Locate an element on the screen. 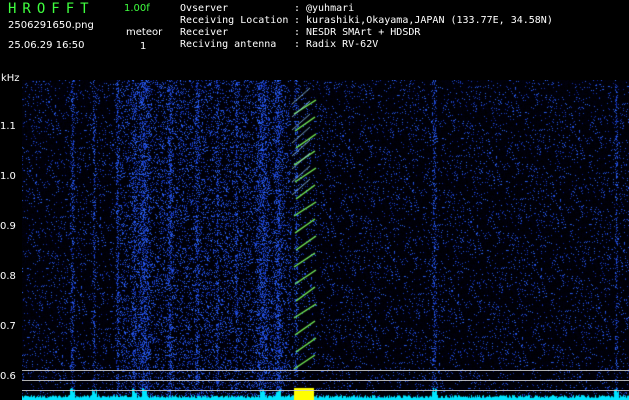 The height and width of the screenshot is (400, 629). info-receiver: Receiver: NESDR SMArt + HDSDR is located at coordinates (300, 32).